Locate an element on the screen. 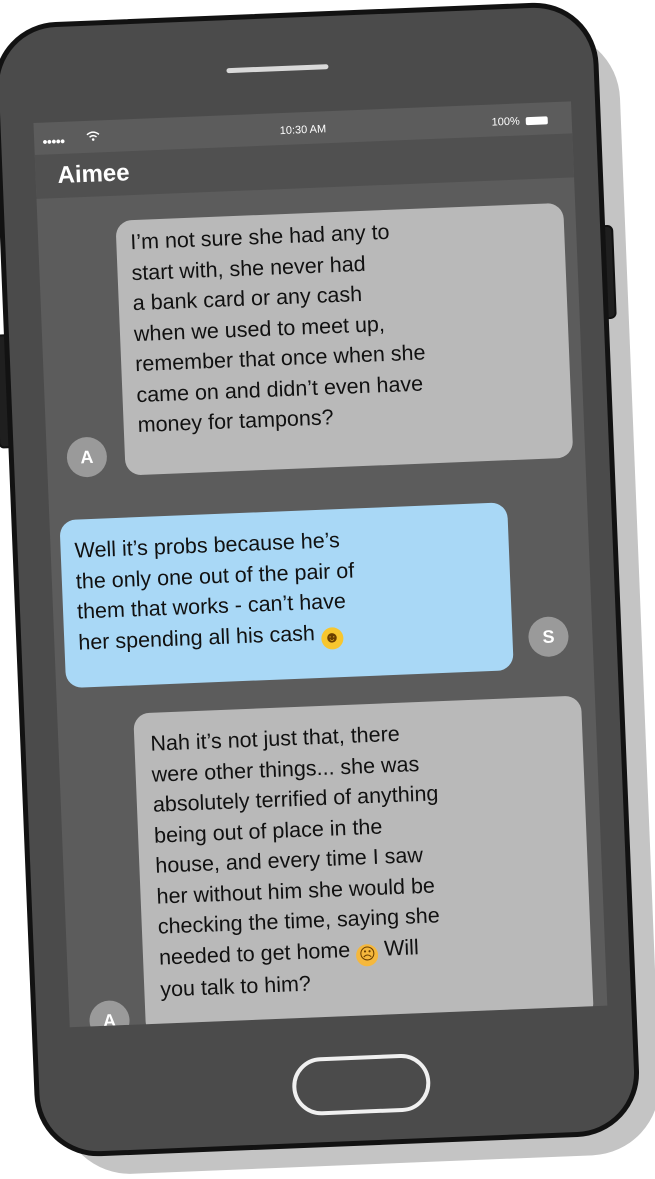 This screenshot has width=655, height=1179. battery-percent: 100% is located at coordinates (506, 122).